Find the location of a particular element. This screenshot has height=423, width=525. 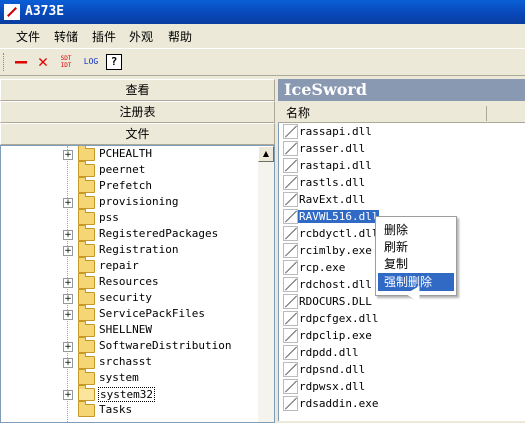

file-row: rastapi.dll is located at coordinates (402, 165).